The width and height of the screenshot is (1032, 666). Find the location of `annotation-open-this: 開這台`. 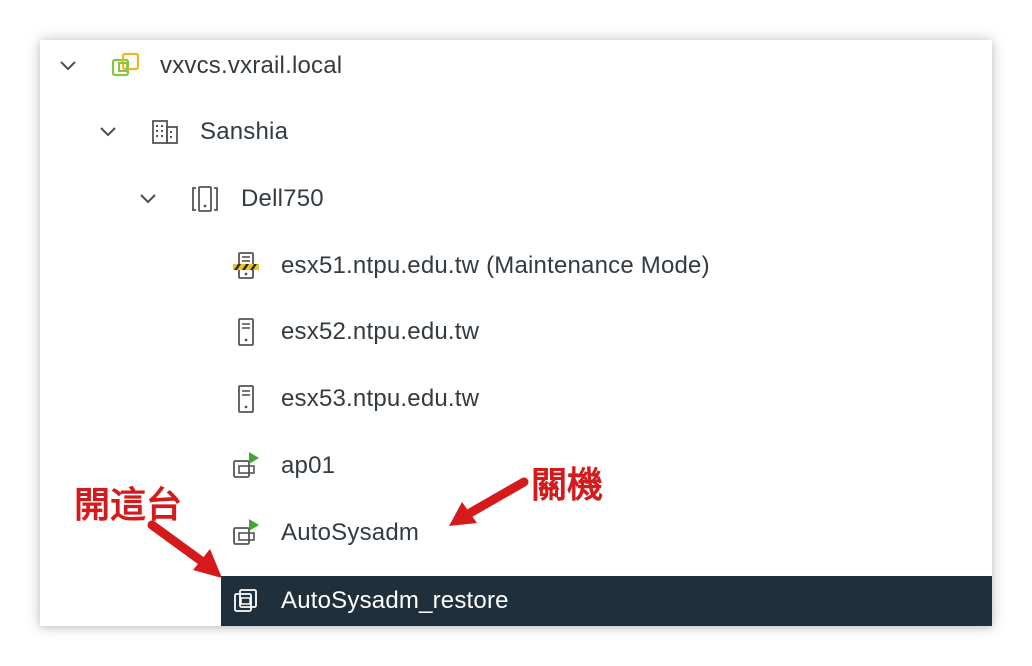

annotation-open-this: 開這台 is located at coordinates (128, 505).